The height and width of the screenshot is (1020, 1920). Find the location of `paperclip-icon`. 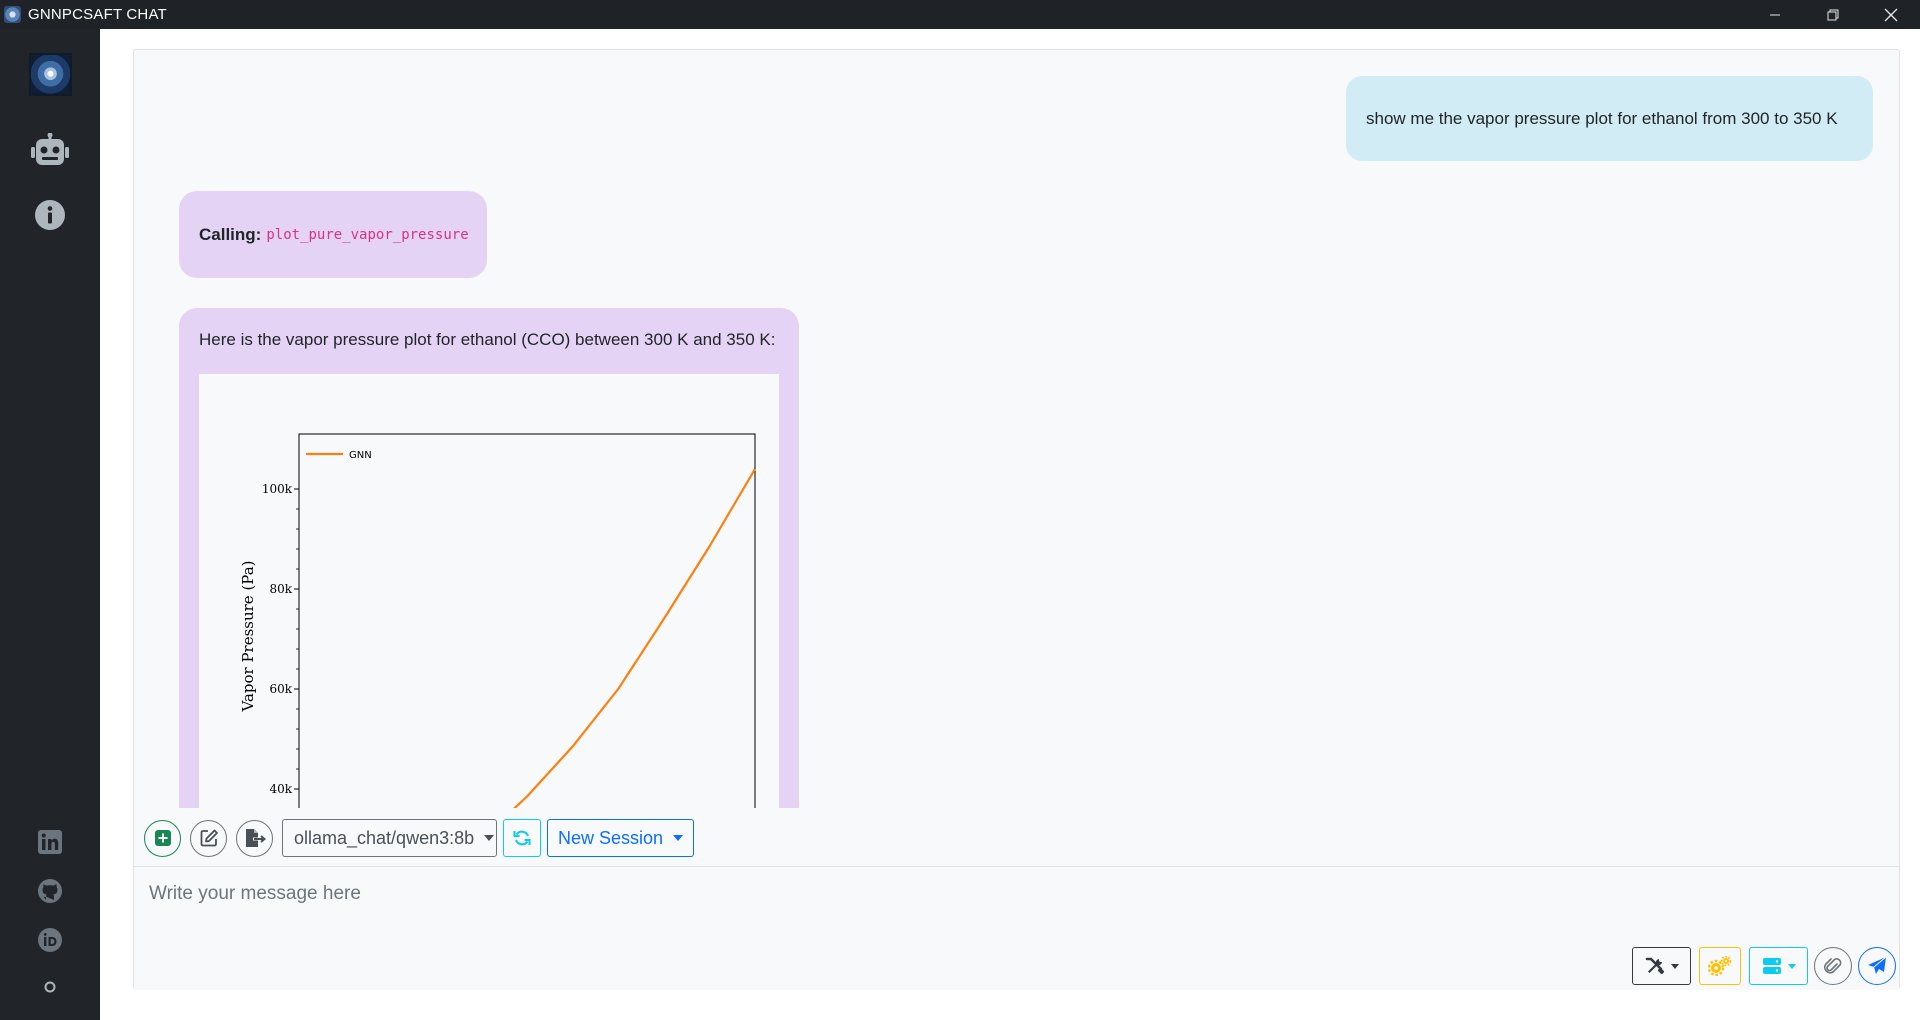

paperclip-icon is located at coordinates (1833, 966).